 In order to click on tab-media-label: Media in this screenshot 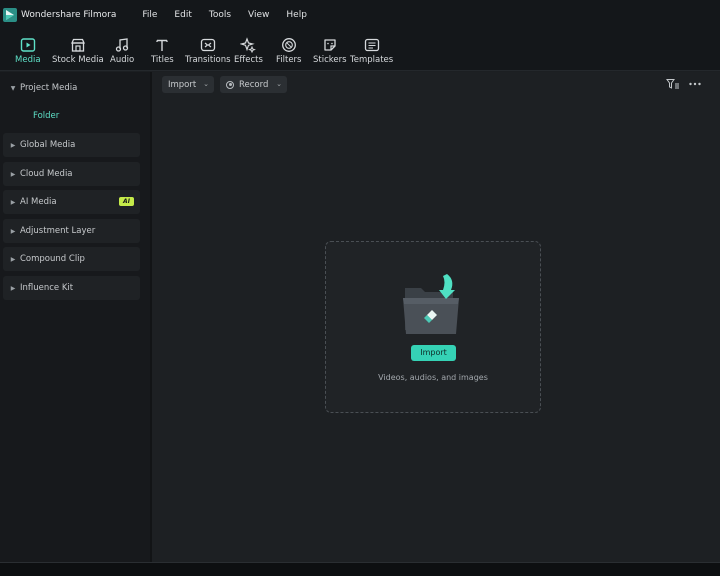, I will do `click(28, 60)`.